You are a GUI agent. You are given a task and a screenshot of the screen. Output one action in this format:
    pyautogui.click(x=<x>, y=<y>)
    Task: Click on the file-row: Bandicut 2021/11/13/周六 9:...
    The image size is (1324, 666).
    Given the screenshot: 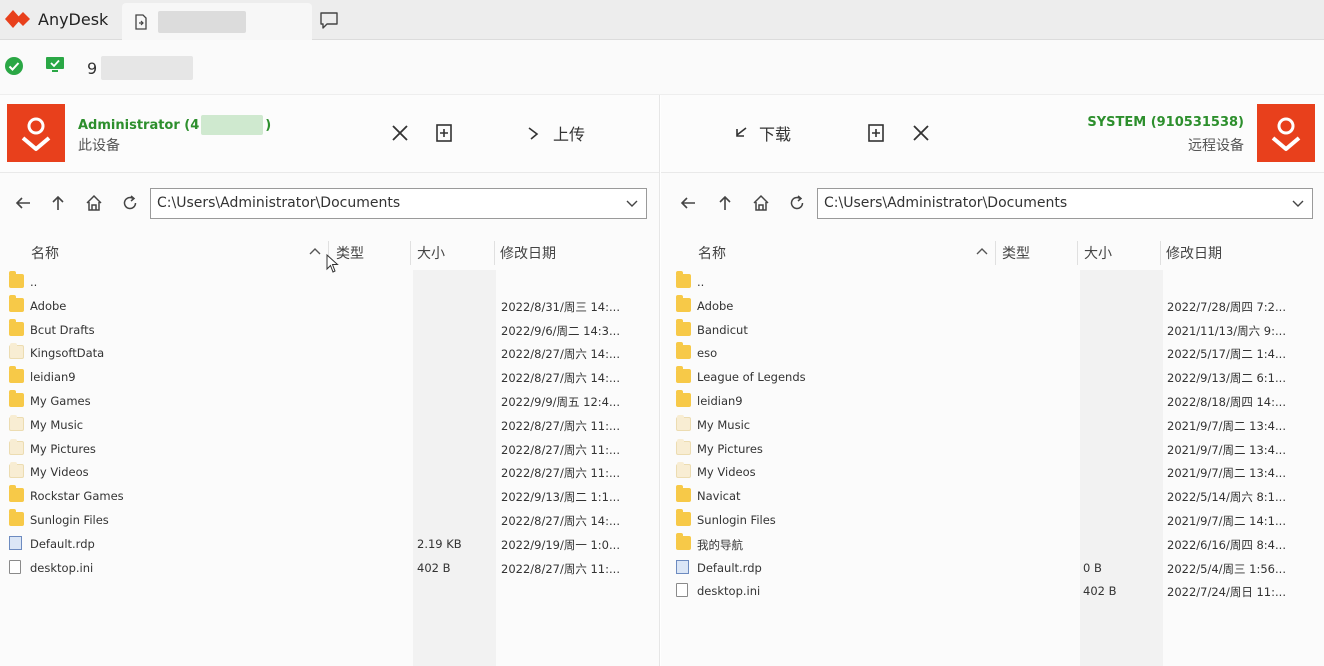 What is the action you would take?
    pyautogui.click(x=992, y=330)
    